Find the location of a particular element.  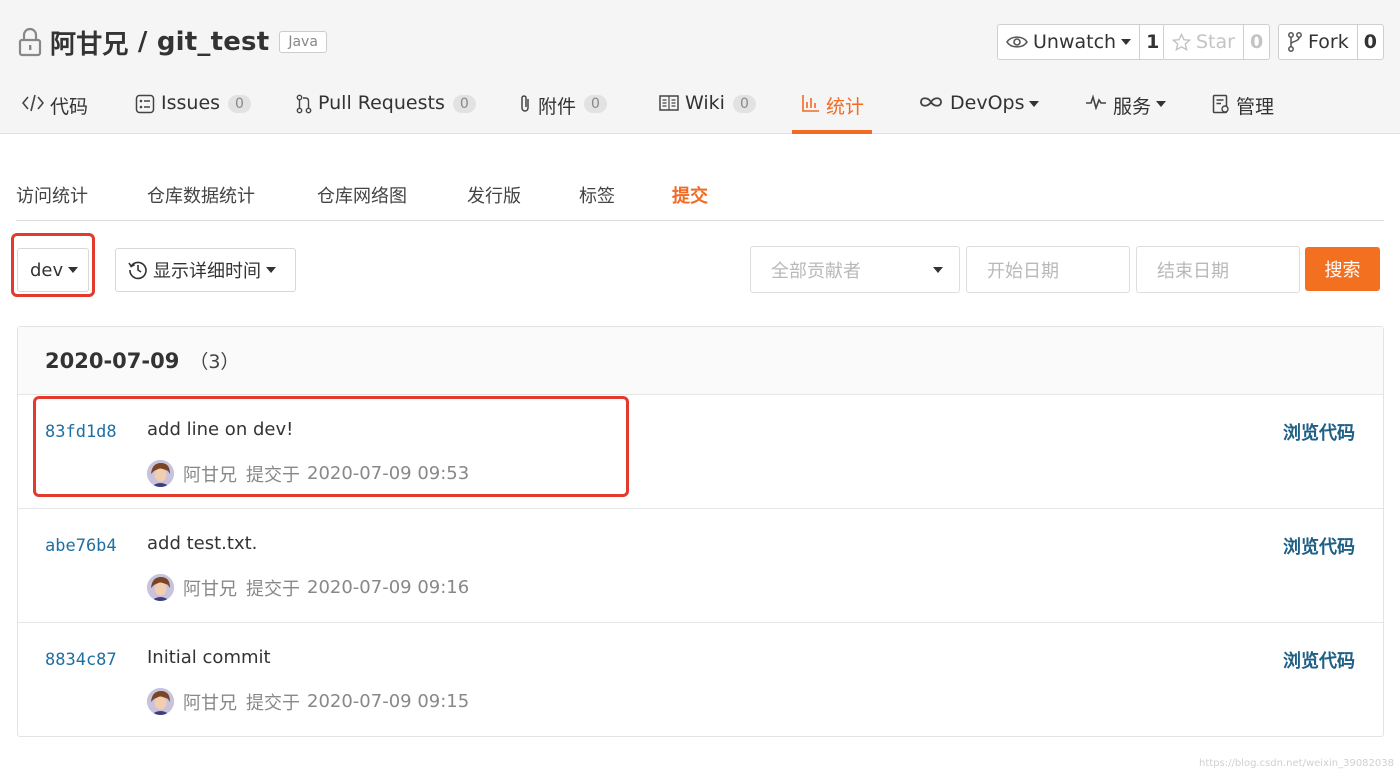

tab-manage: 管理 is located at coordinates (1243, 109).